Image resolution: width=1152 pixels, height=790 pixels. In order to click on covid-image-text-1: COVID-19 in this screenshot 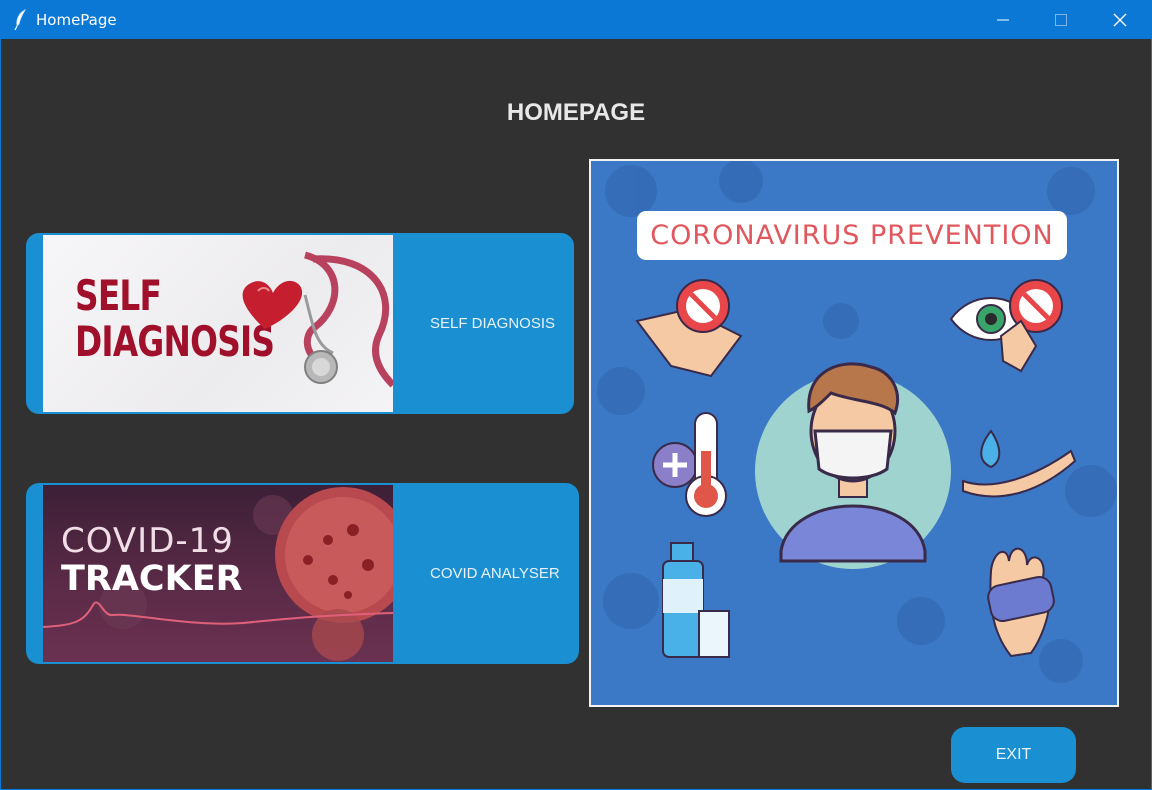, I will do `click(147, 541)`.